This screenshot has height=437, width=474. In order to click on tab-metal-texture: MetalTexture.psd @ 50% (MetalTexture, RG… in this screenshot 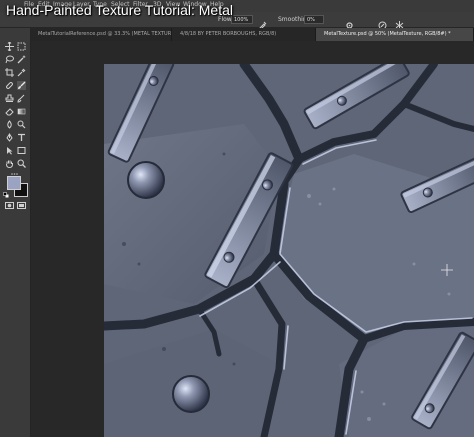, I will do `click(395, 34)`.